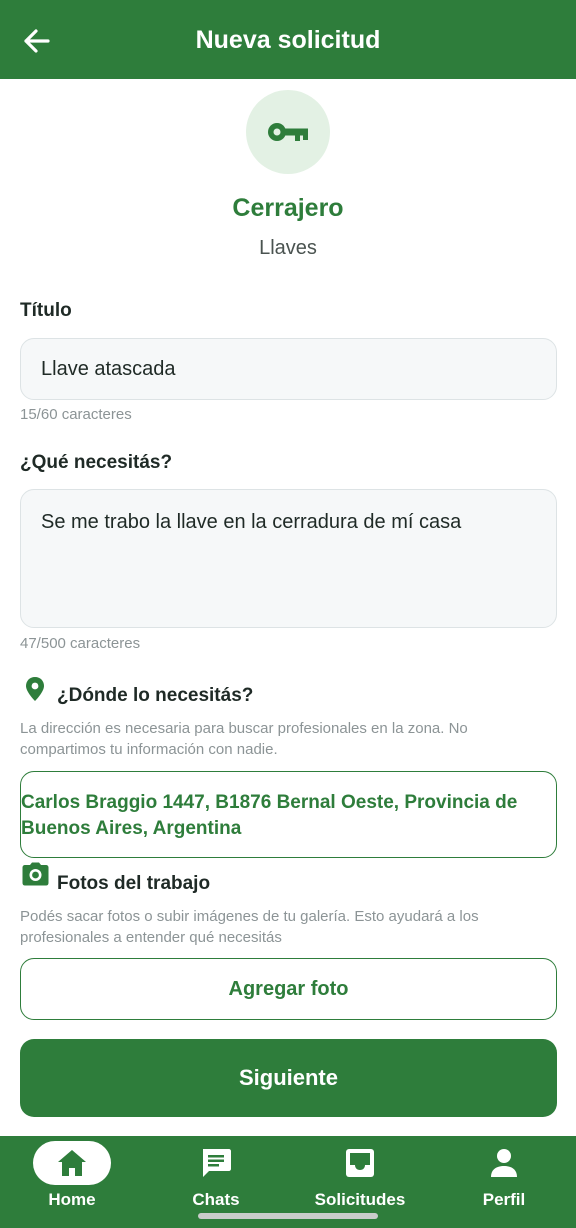 This screenshot has width=576, height=1228. I want to click on category-icon-circle, so click(288, 132).